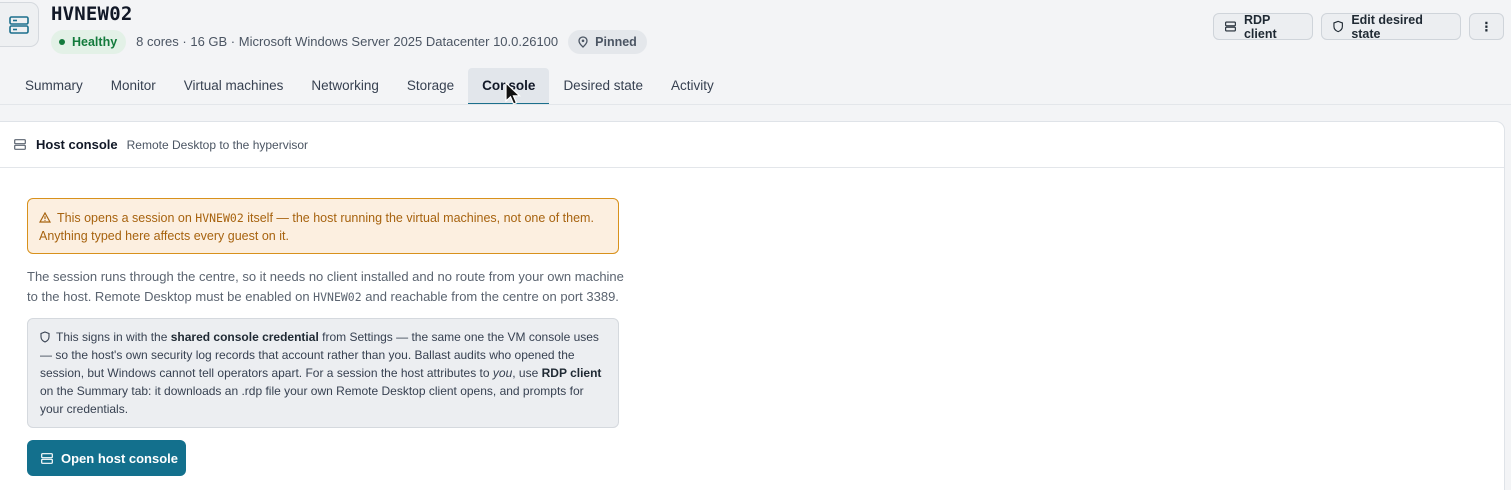  What do you see at coordinates (616, 41) in the screenshot?
I see `pinned-label: Pinned` at bounding box center [616, 41].